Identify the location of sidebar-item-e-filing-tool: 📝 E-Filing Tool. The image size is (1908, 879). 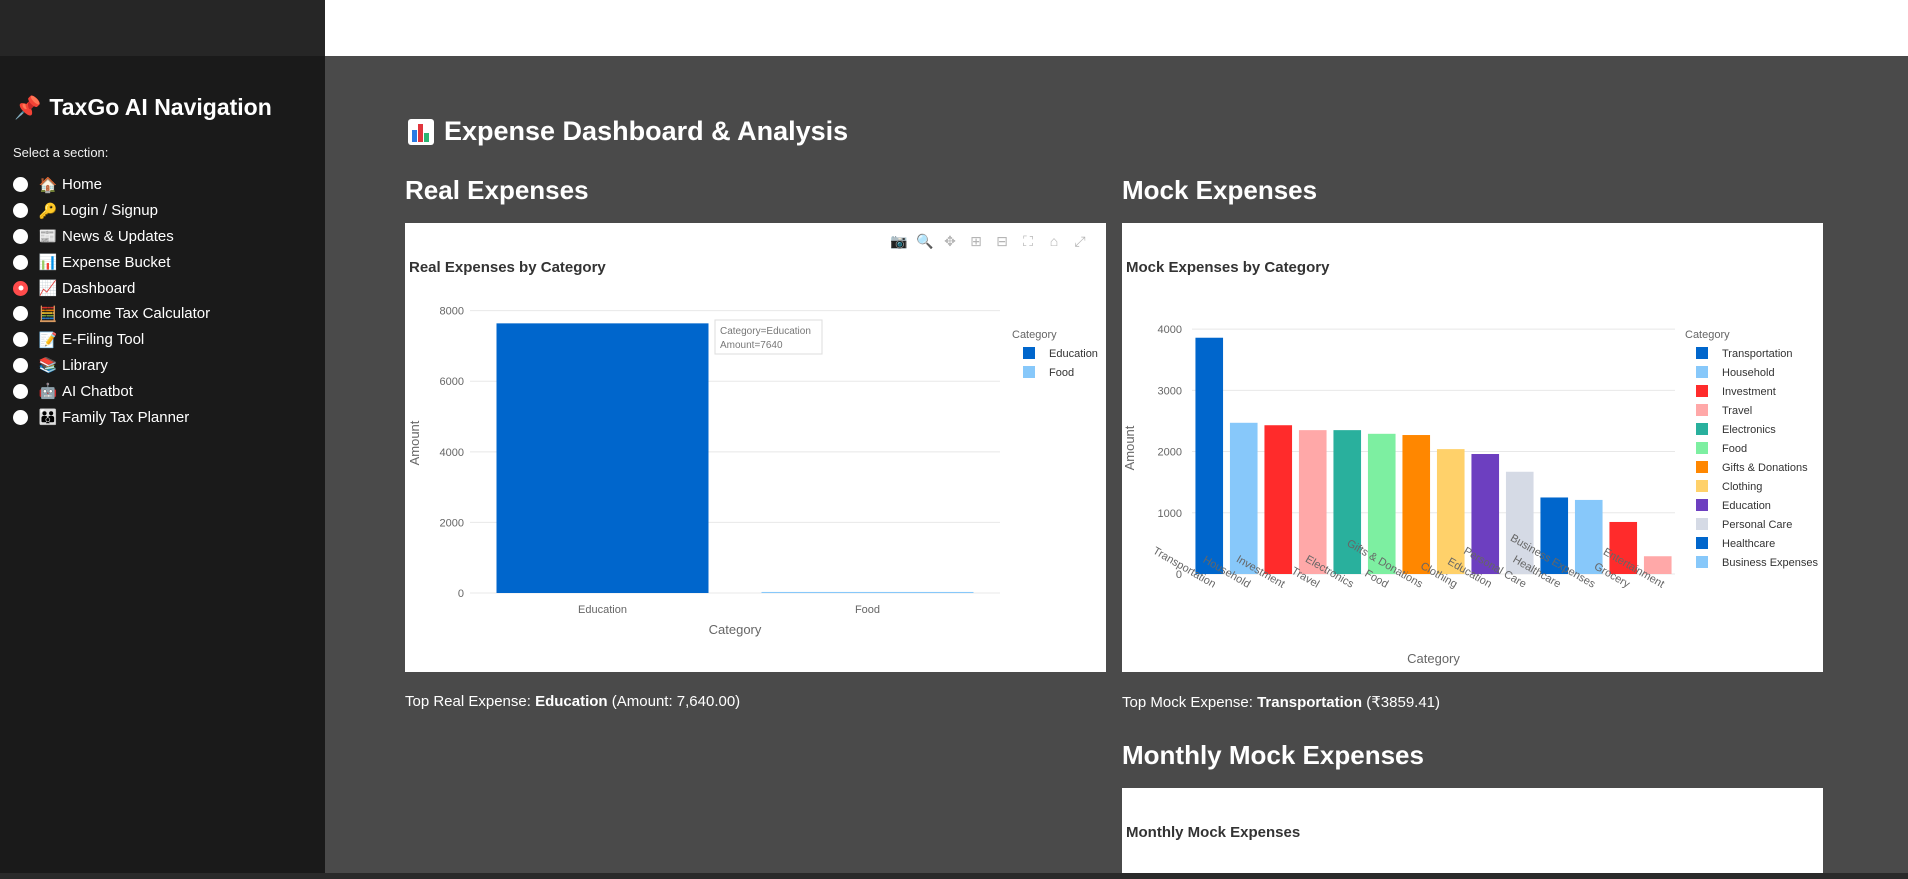
(111, 340).